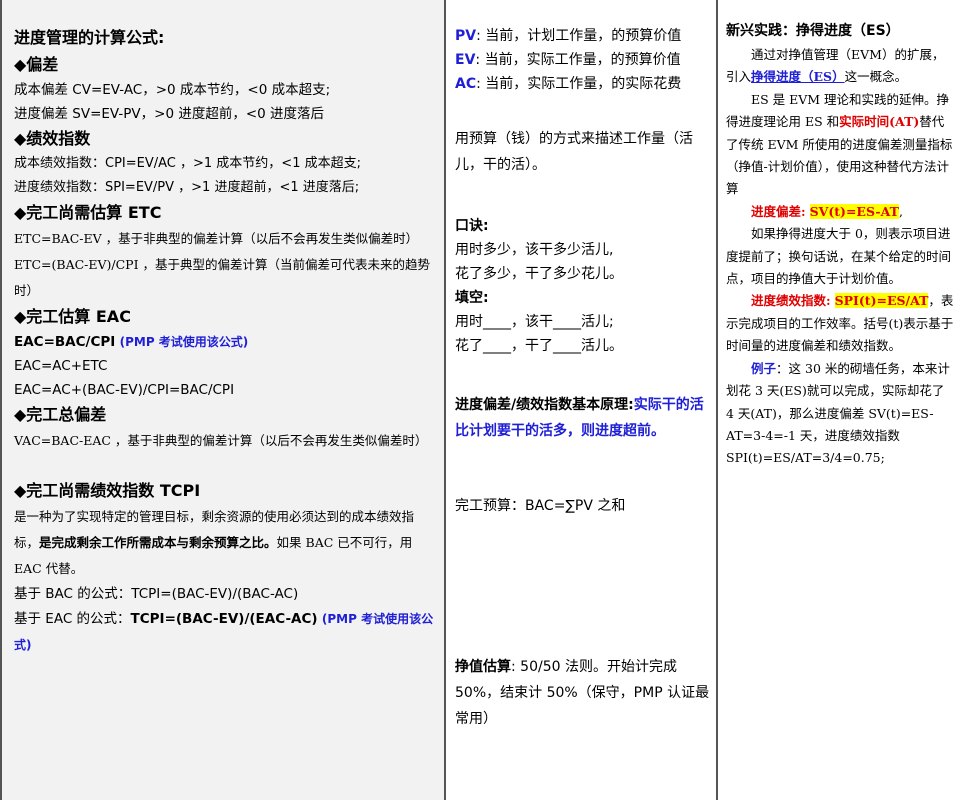 The image size is (962, 800). What do you see at coordinates (88, 212) in the screenshot?
I see `section-etc-heading: ◆完工尚需估算 ETC` at bounding box center [88, 212].